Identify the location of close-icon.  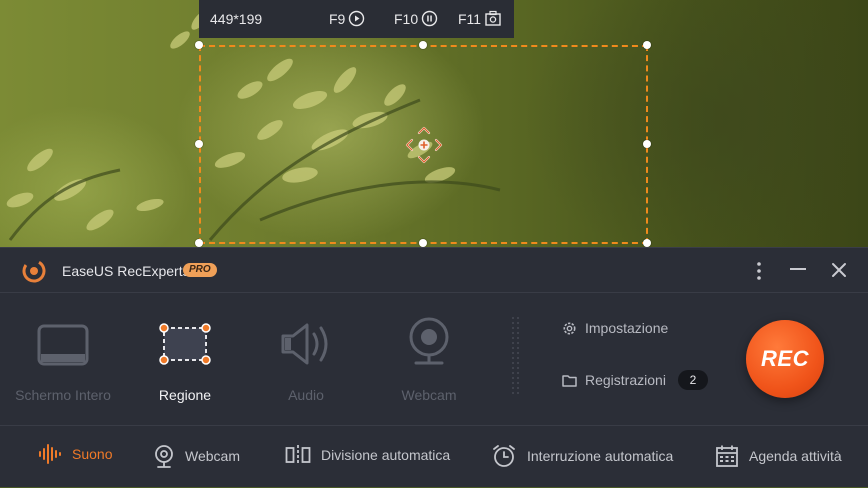
(839, 270).